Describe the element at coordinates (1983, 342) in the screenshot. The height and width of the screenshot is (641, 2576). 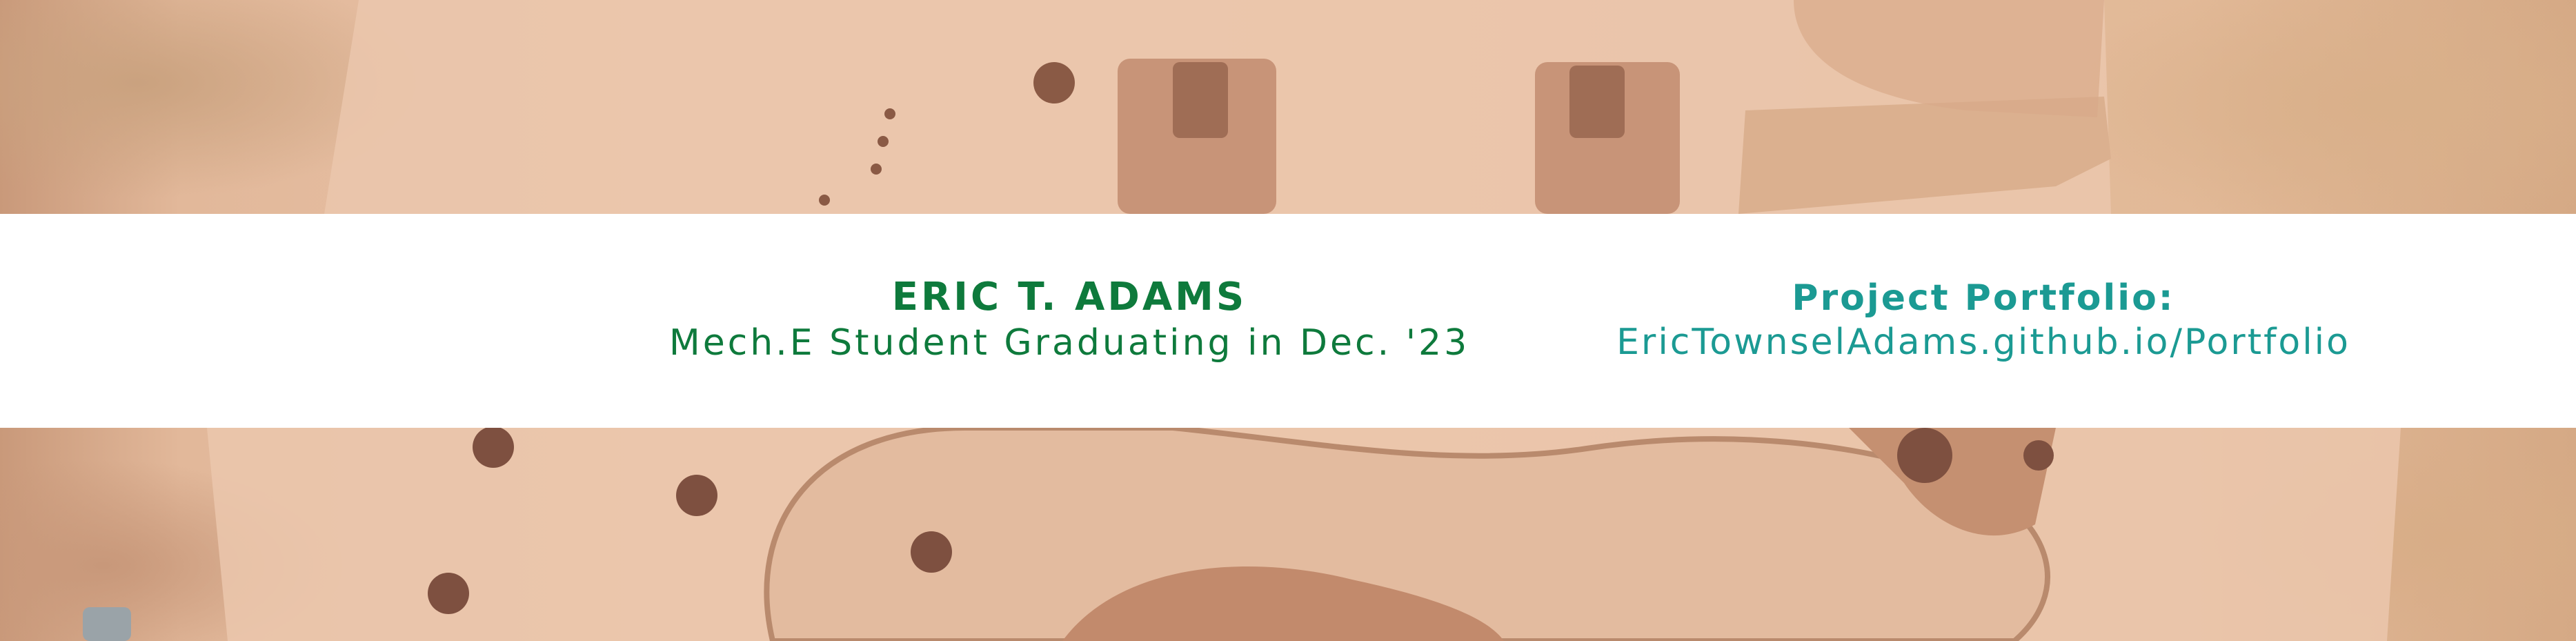
I see `portfolio-link: EricTownselAdams.github.io/Portfolio` at that location.